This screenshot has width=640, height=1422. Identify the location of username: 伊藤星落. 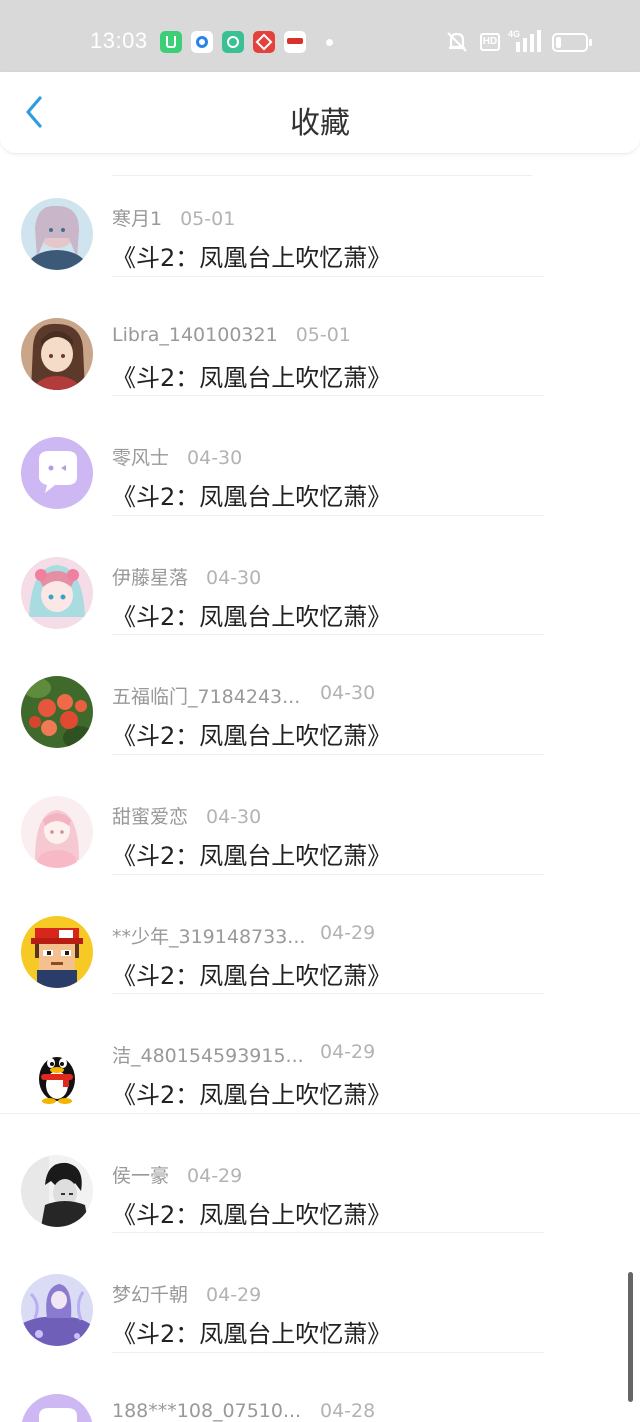
(150, 576).